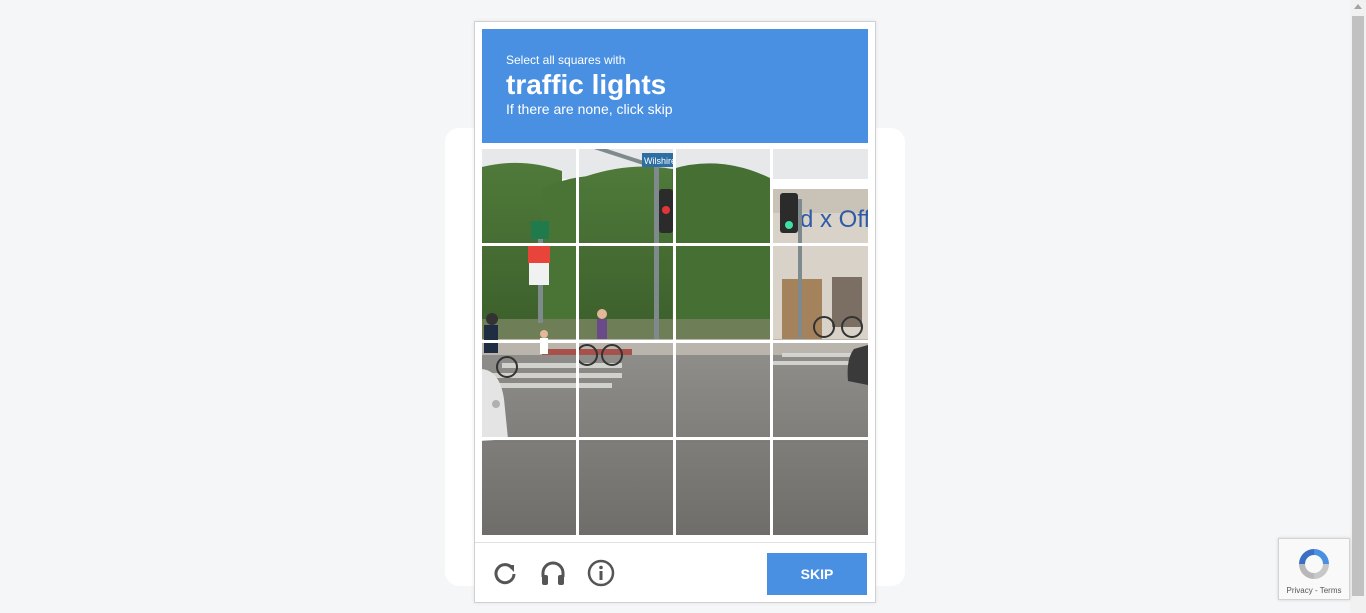  I want to click on reload-icon, so click(505, 573).